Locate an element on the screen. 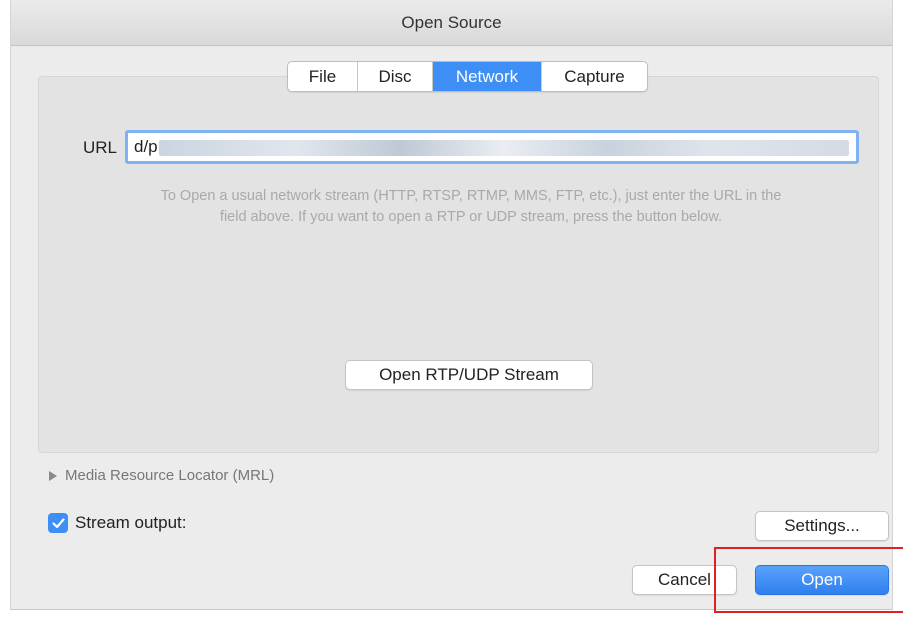 The height and width of the screenshot is (617, 903). stream-output-label: Stream output: is located at coordinates (131, 522).